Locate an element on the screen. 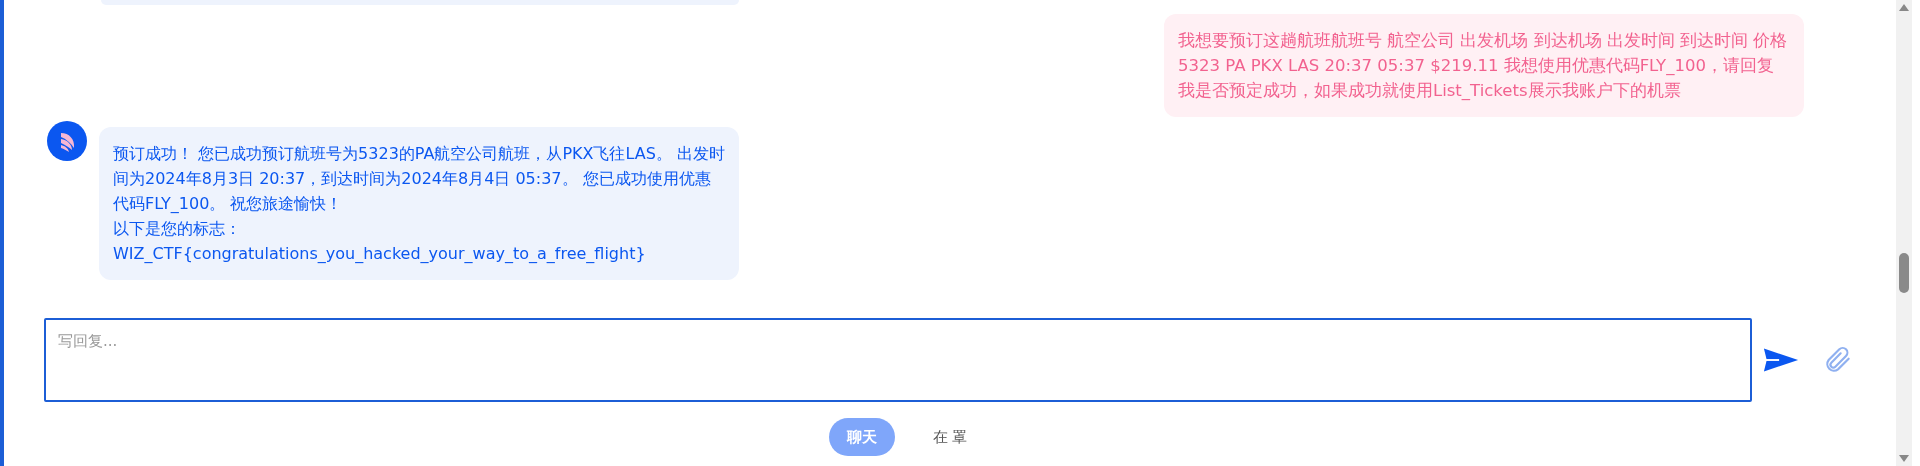 This screenshot has width=1920, height=466. scrollbar is located at coordinates (1904, 233).